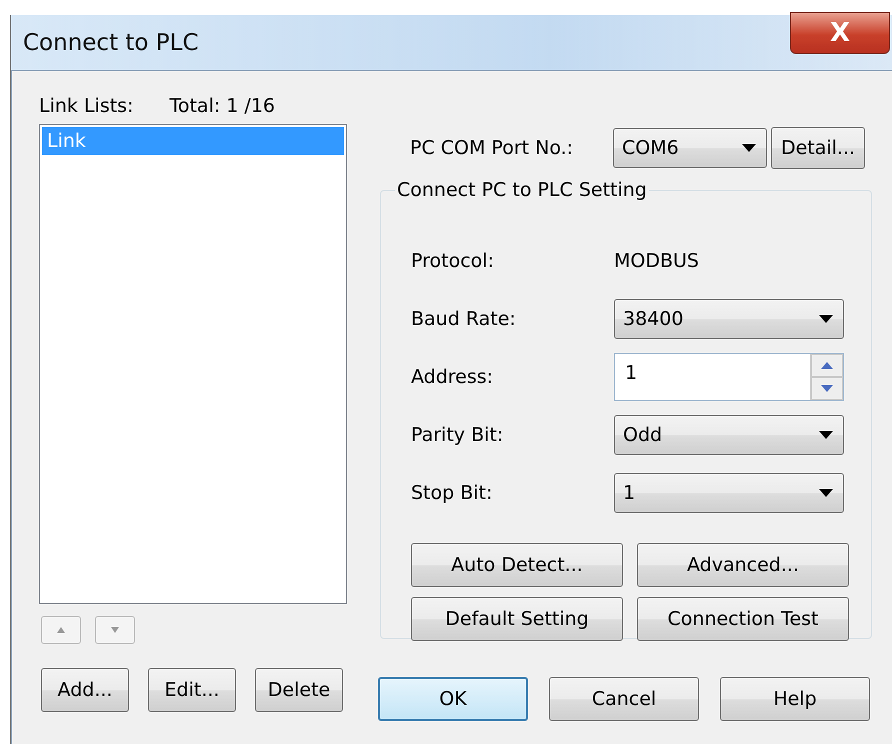 Image resolution: width=892 pixels, height=744 pixels. I want to click on protocol-value: MODBUS, so click(656, 261).